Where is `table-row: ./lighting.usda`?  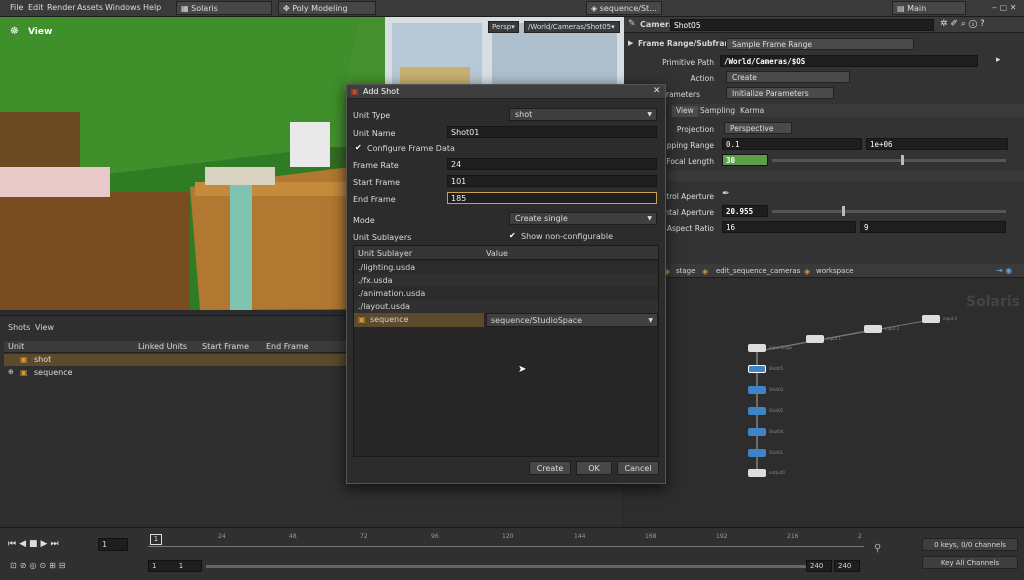 table-row: ./lighting.usda is located at coordinates (506, 267).